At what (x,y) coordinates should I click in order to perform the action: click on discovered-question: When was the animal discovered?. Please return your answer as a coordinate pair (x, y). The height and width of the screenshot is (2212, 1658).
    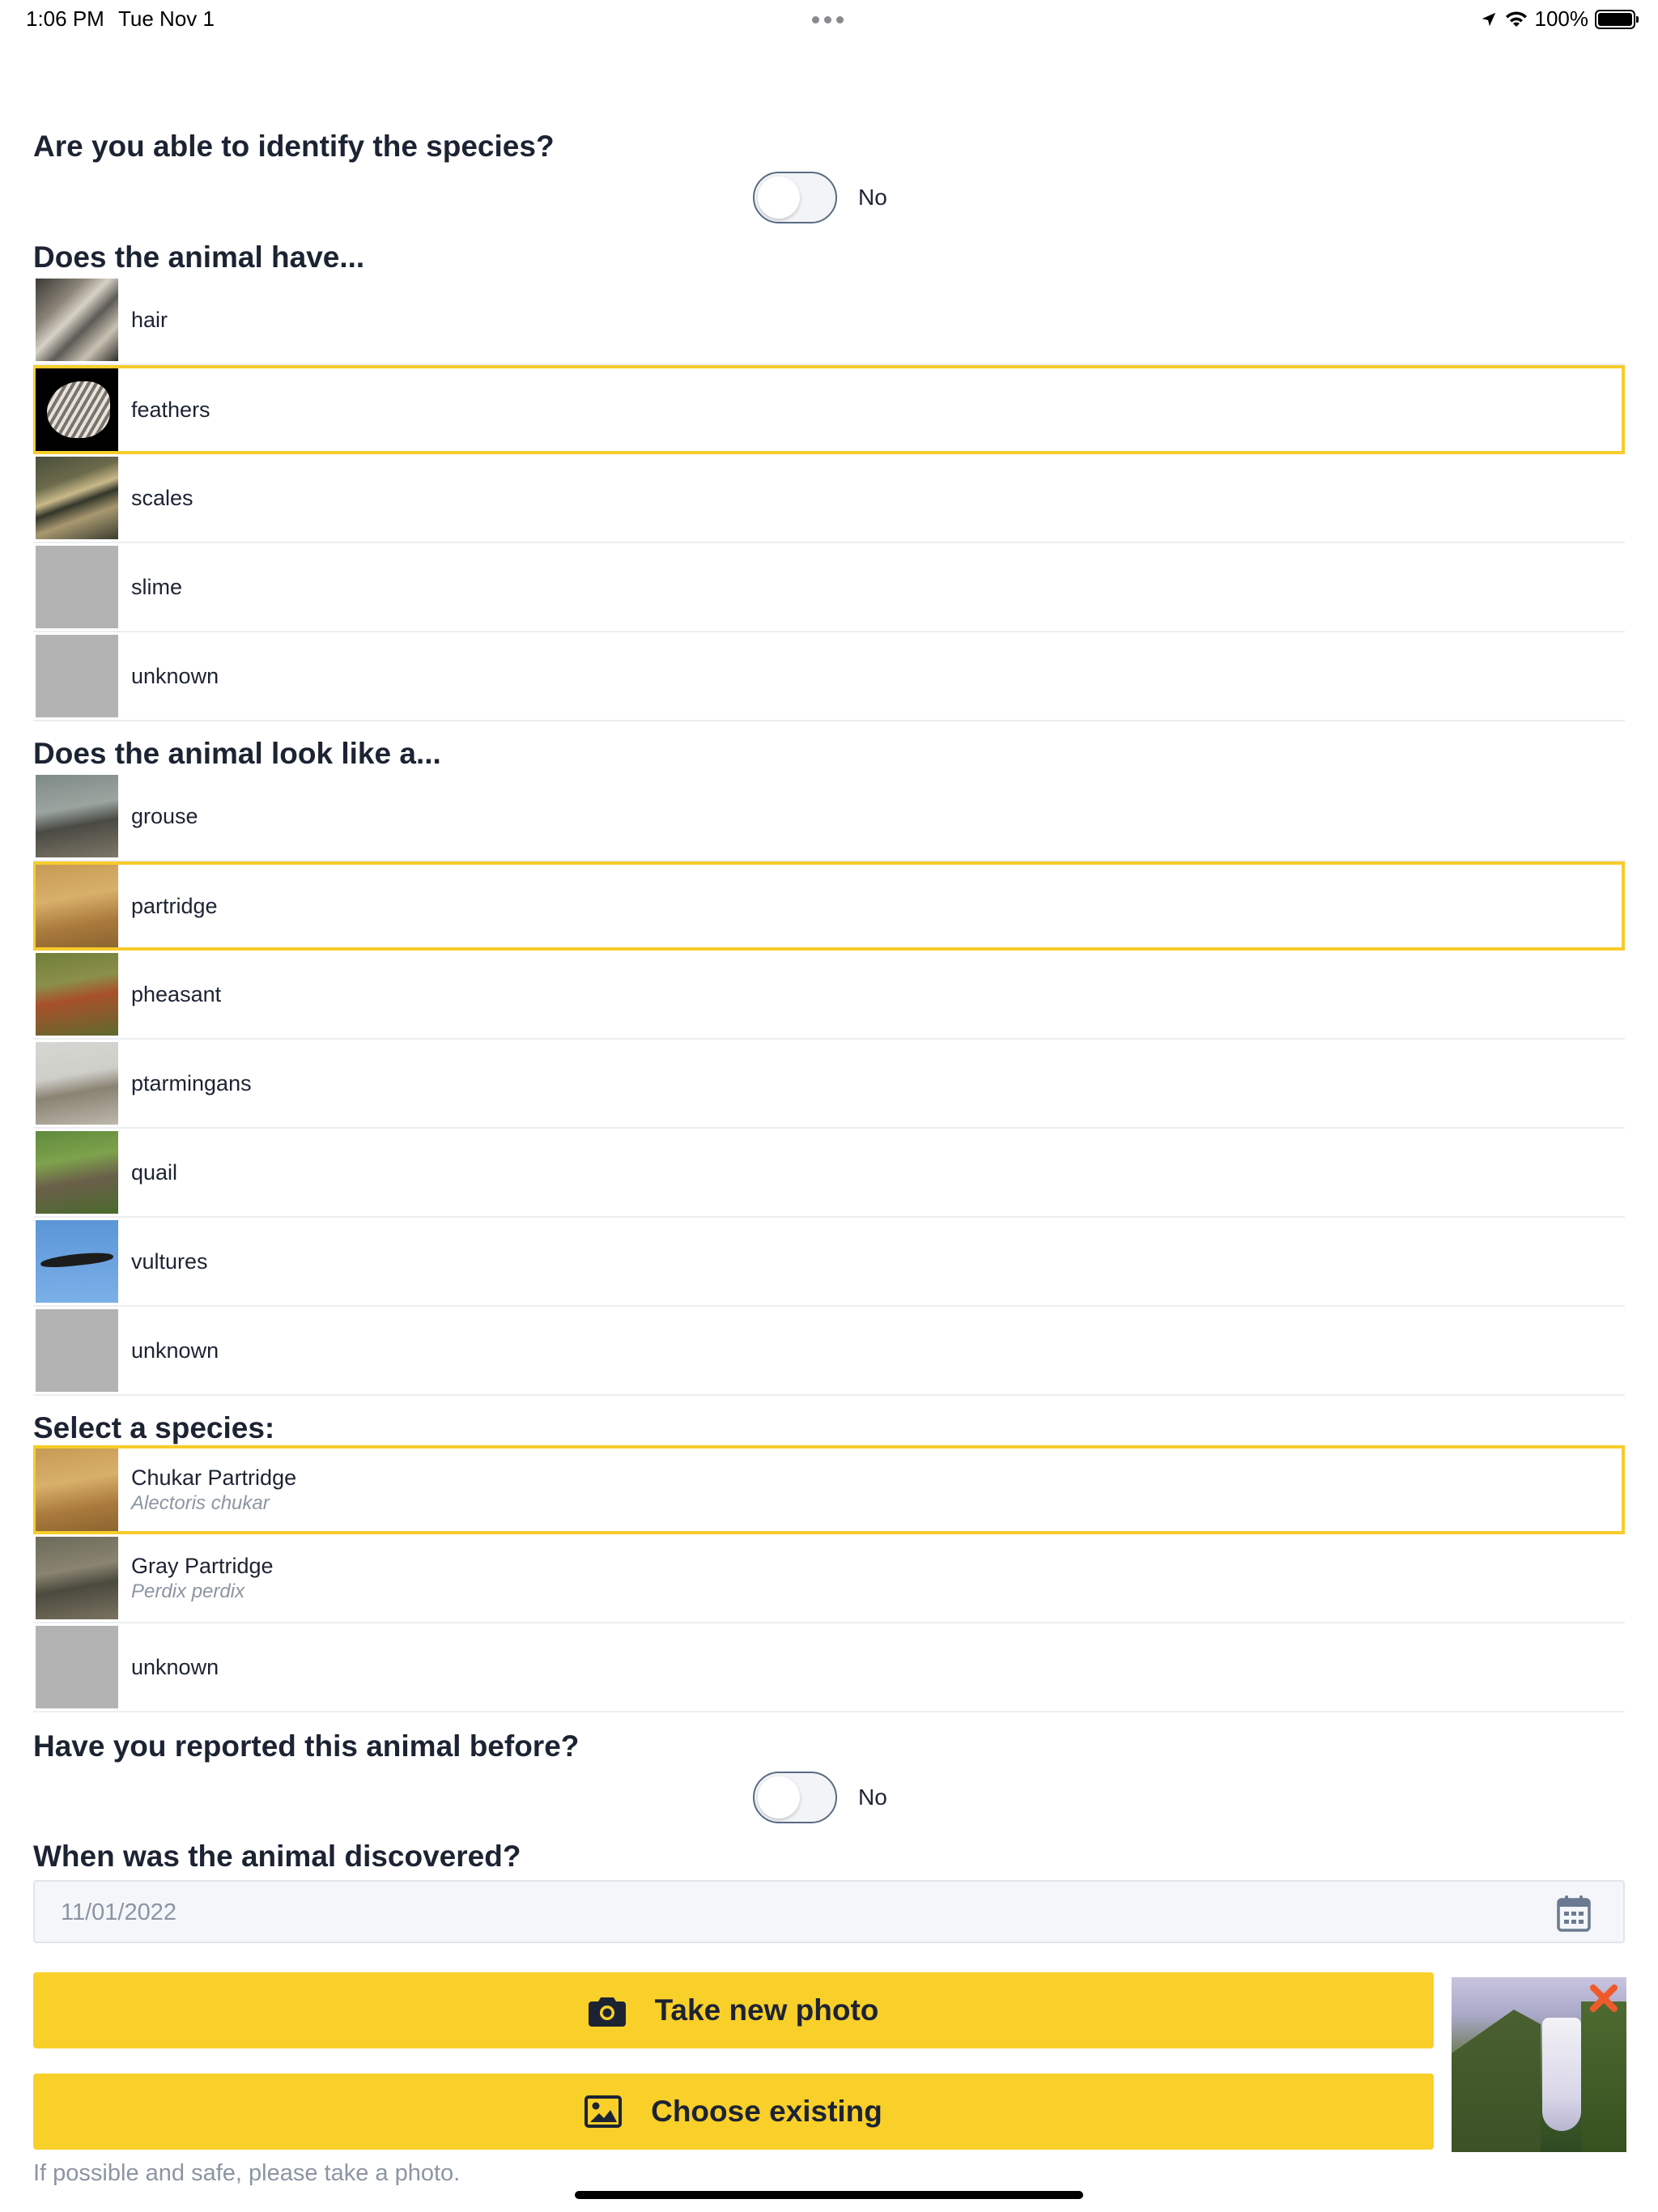
    Looking at the image, I should click on (277, 1857).